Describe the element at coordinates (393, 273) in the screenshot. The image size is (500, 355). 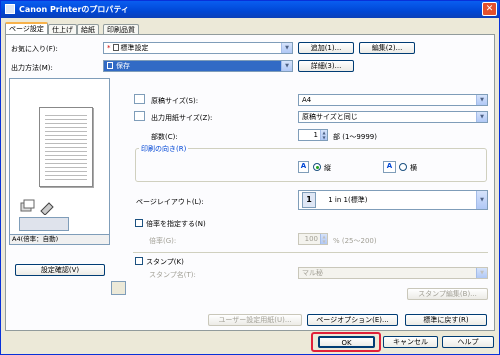
I see `stamp-name-dropdown: マル秘 ▼` at that location.